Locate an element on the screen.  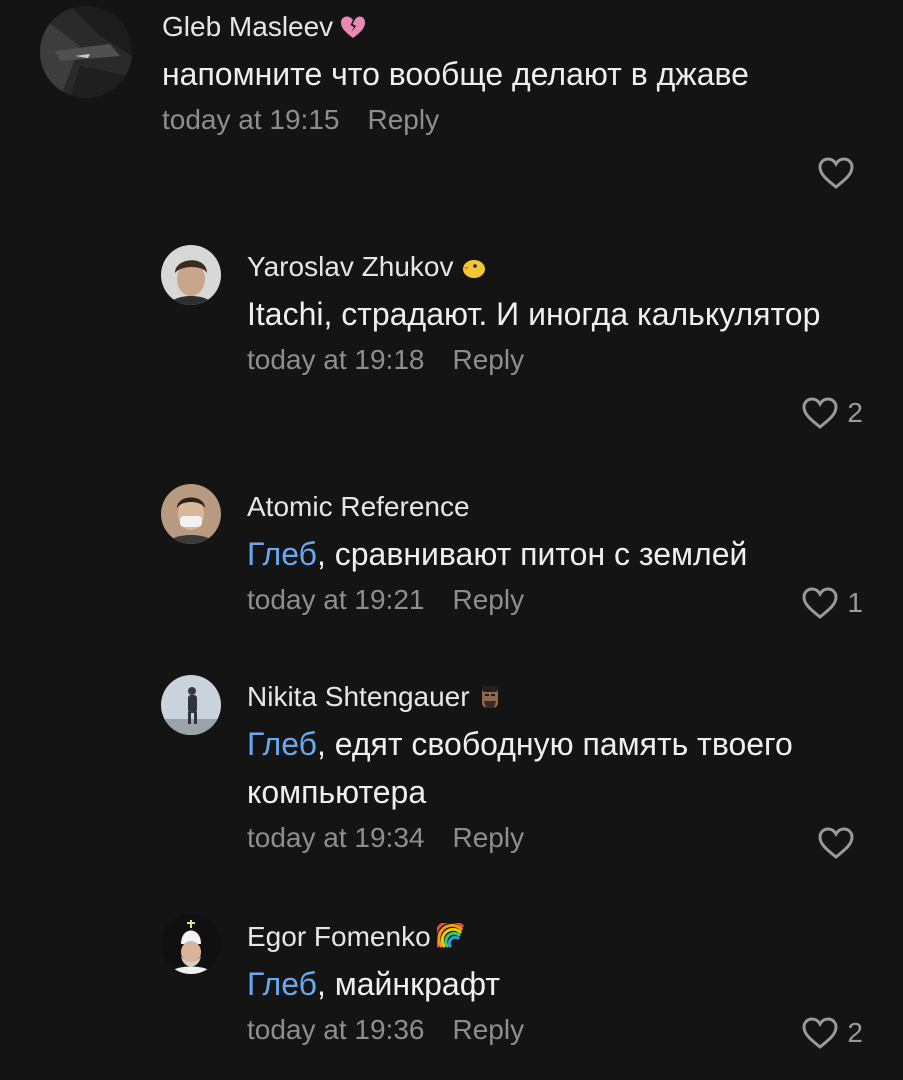
like-count: 1 is located at coordinates (855, 602).